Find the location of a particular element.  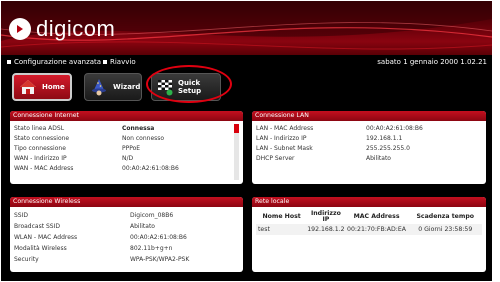

quick-setup-button: Quick Setup is located at coordinates (186, 87).